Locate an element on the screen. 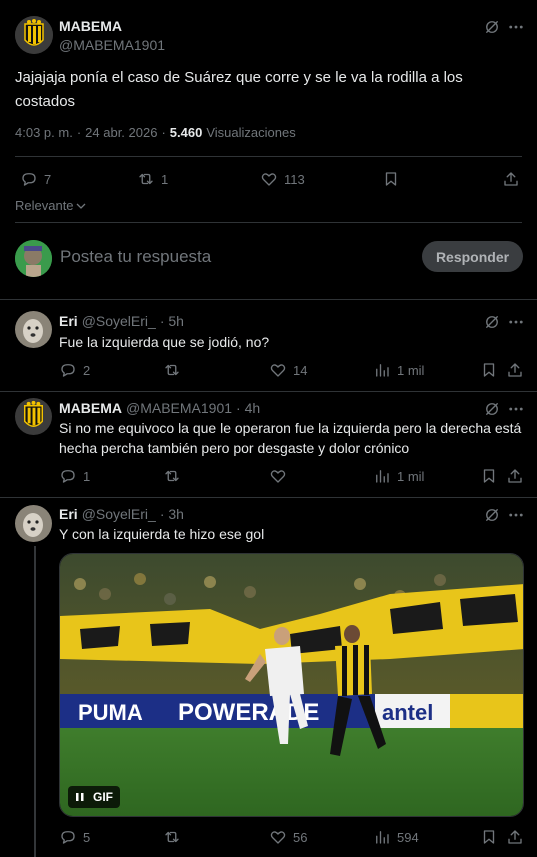 The width and height of the screenshot is (537, 857). post-date: 24 abr. 2026 is located at coordinates (121, 132).